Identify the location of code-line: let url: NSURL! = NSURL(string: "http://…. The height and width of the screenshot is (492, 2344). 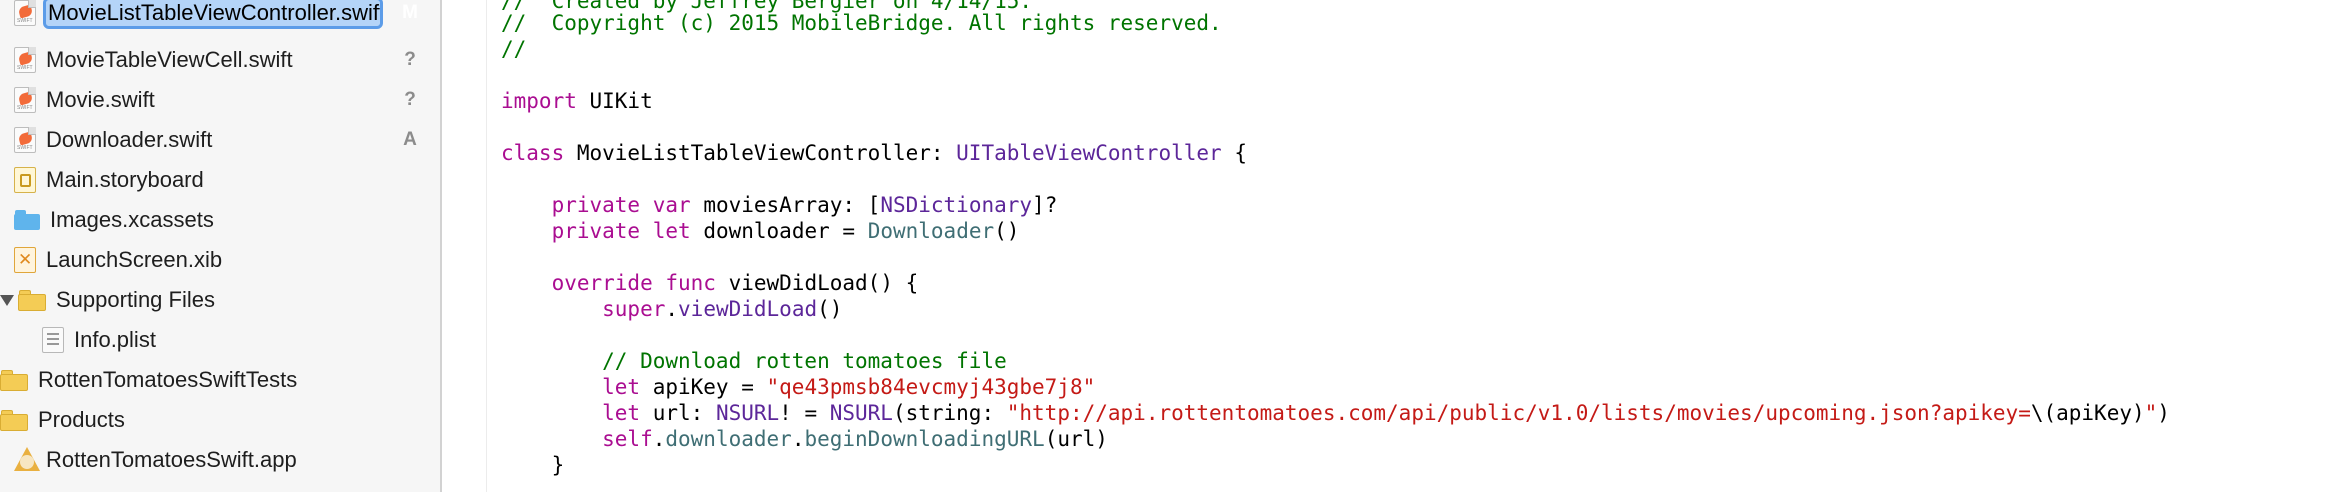
(1335, 413).